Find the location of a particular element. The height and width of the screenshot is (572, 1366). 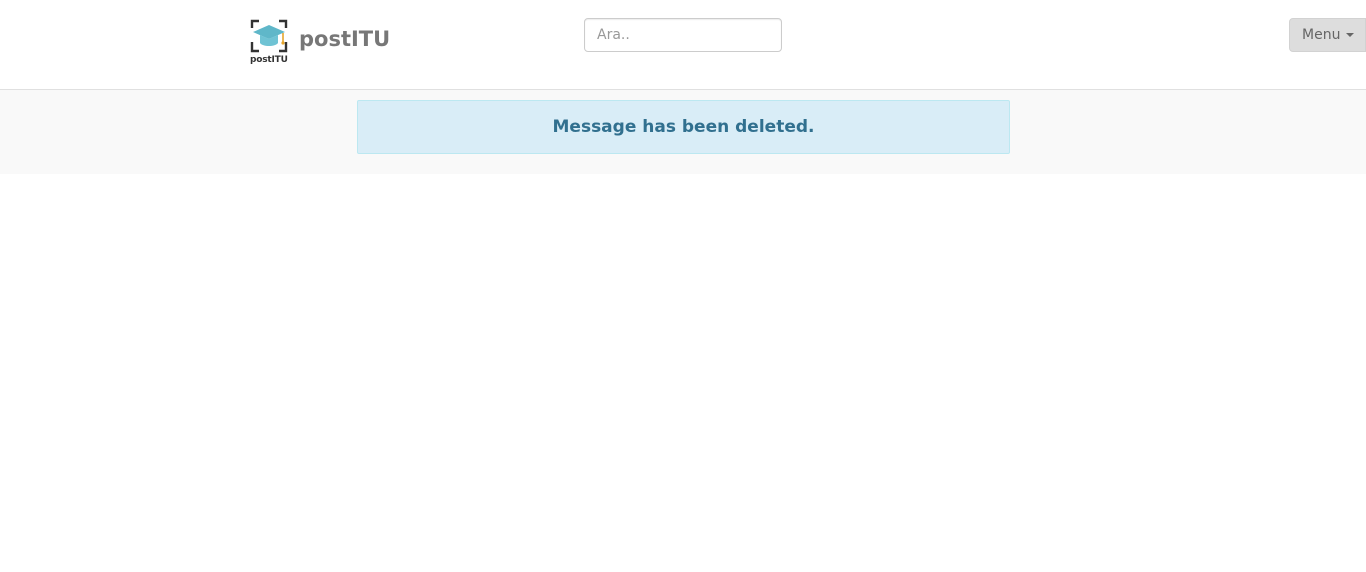

brand-home-link: postITU postITU is located at coordinates (320, 43).